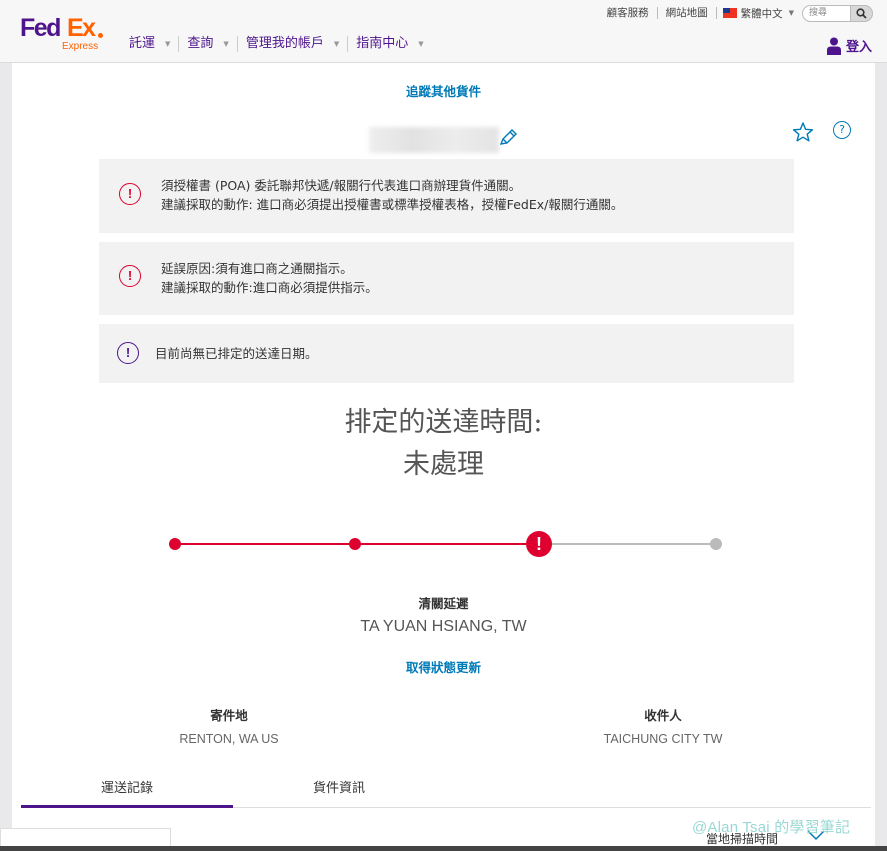 The height and width of the screenshot is (851, 887). What do you see at coordinates (229, 715) in the screenshot?
I see `origin-label: 寄件地` at bounding box center [229, 715].